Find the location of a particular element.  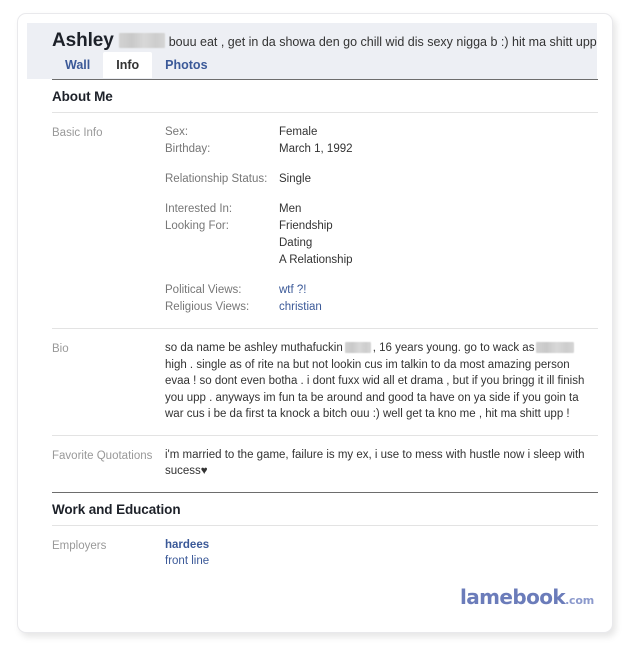

field-relationship-status: Relationship Status: Single is located at coordinates (381, 179).